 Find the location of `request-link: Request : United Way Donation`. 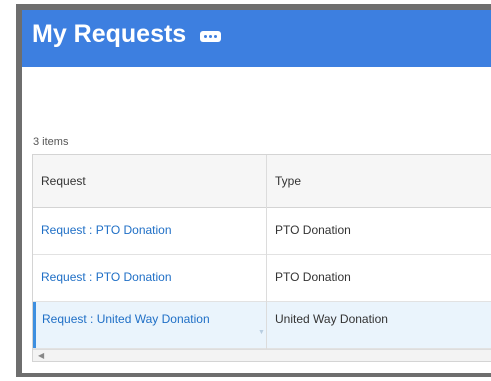

request-link: Request : United Way Donation is located at coordinates (126, 319).